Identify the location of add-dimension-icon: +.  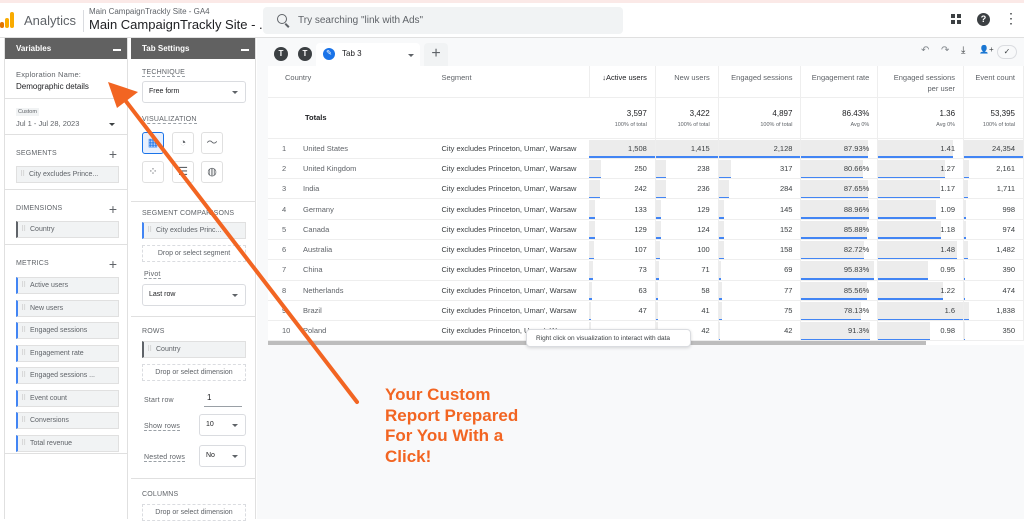
(113, 209).